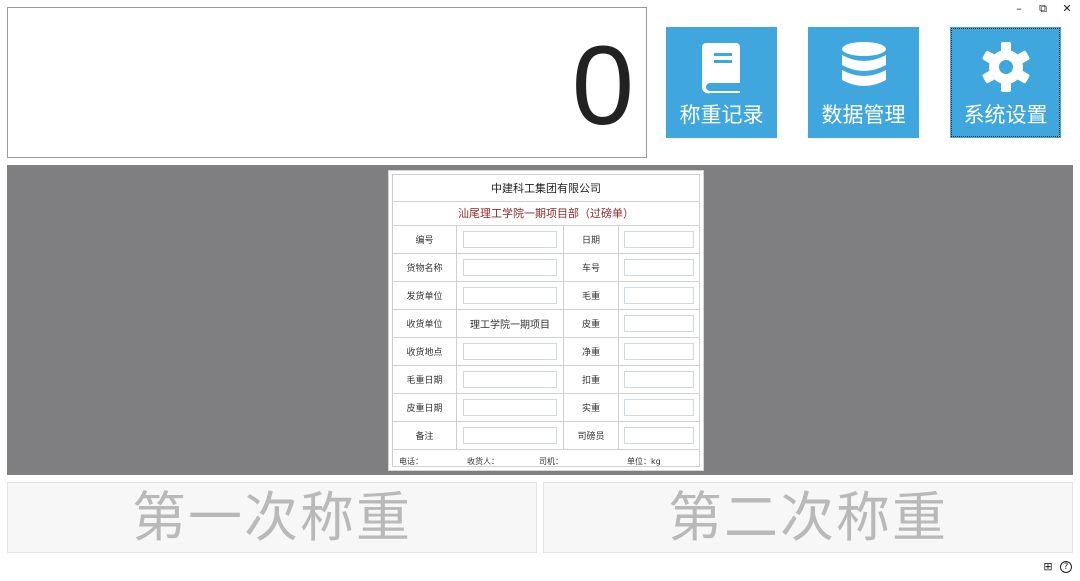  I want to click on field-label: 备注, so click(425, 435).